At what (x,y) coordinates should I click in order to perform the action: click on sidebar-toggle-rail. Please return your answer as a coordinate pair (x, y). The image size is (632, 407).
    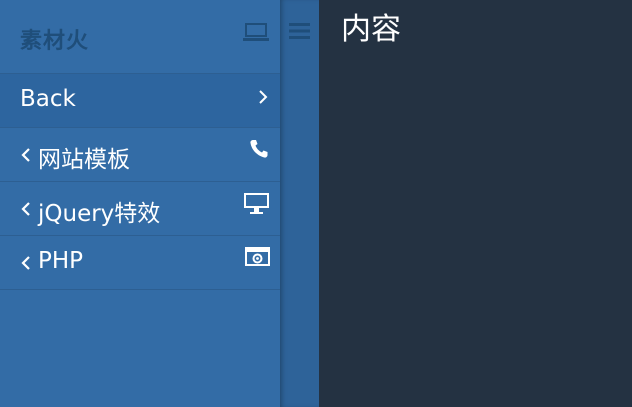
    Looking at the image, I should click on (299, 203).